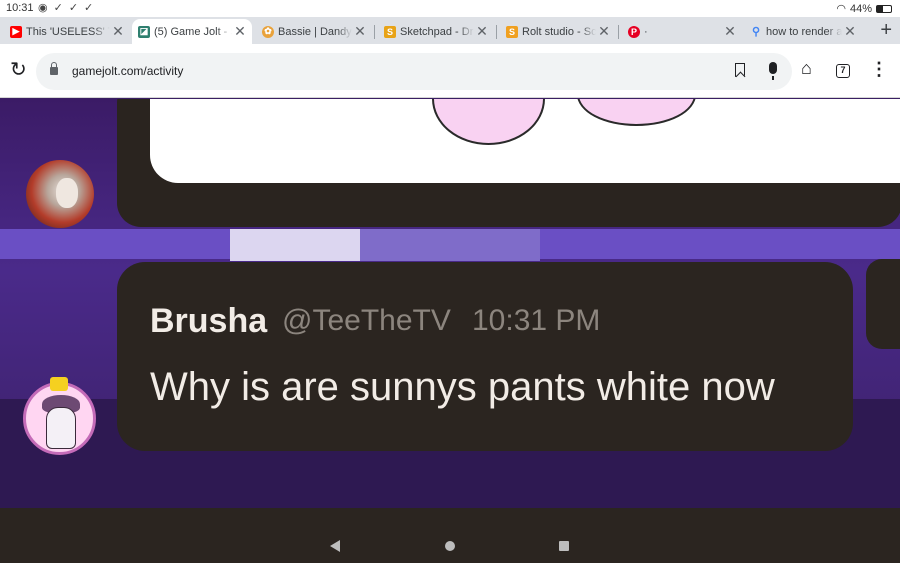 This screenshot has width=900, height=563. I want to click on status-time: 10:31, so click(20, 8).